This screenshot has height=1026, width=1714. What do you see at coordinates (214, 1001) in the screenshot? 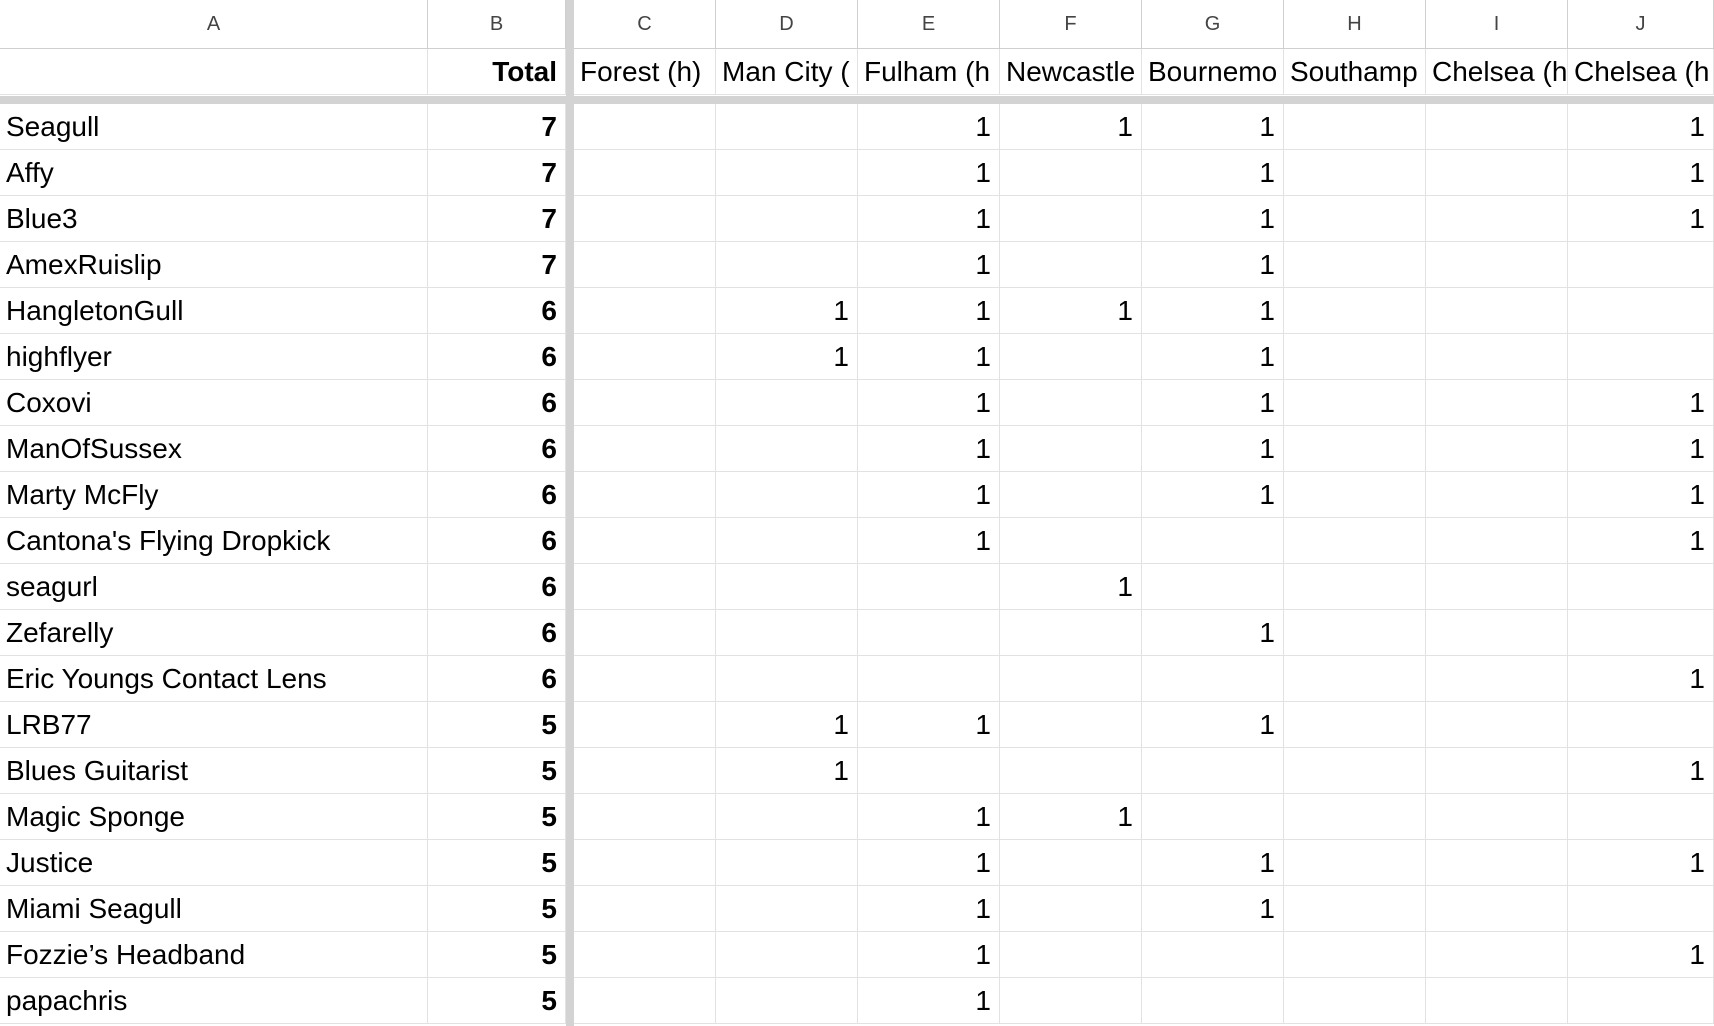
I see `player-name-cell: papachris` at bounding box center [214, 1001].